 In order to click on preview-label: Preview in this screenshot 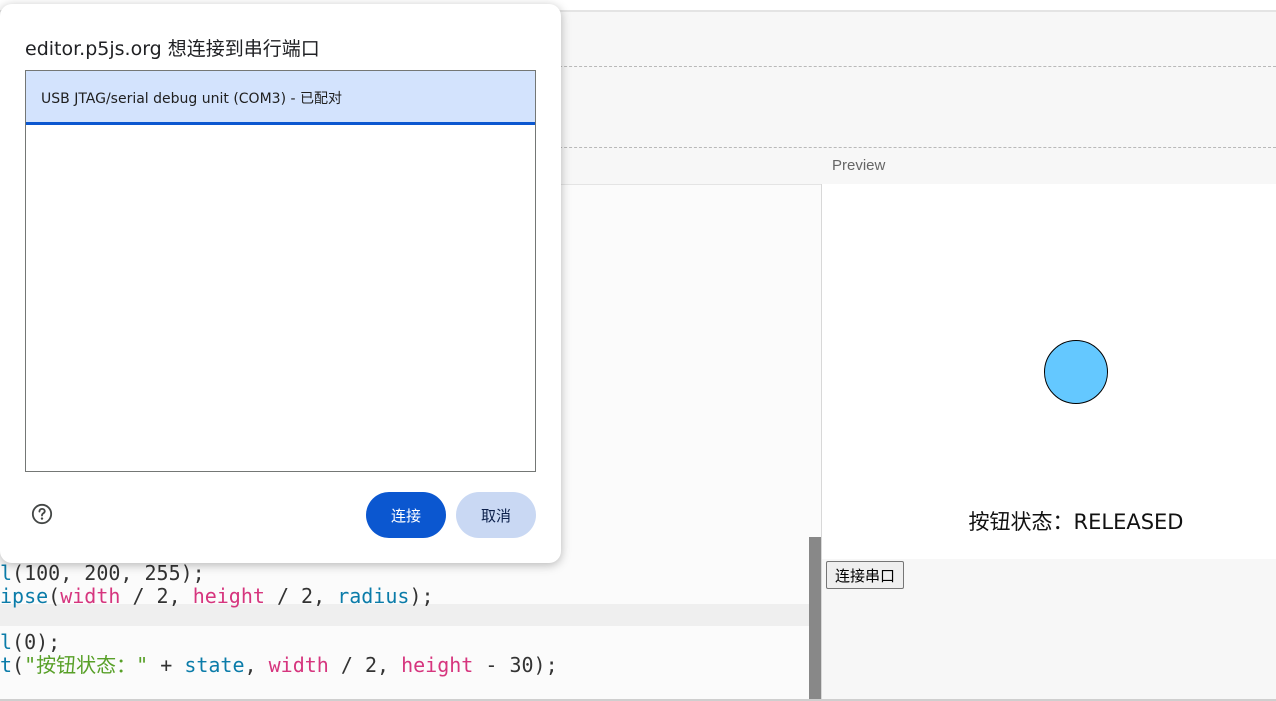, I will do `click(859, 165)`.